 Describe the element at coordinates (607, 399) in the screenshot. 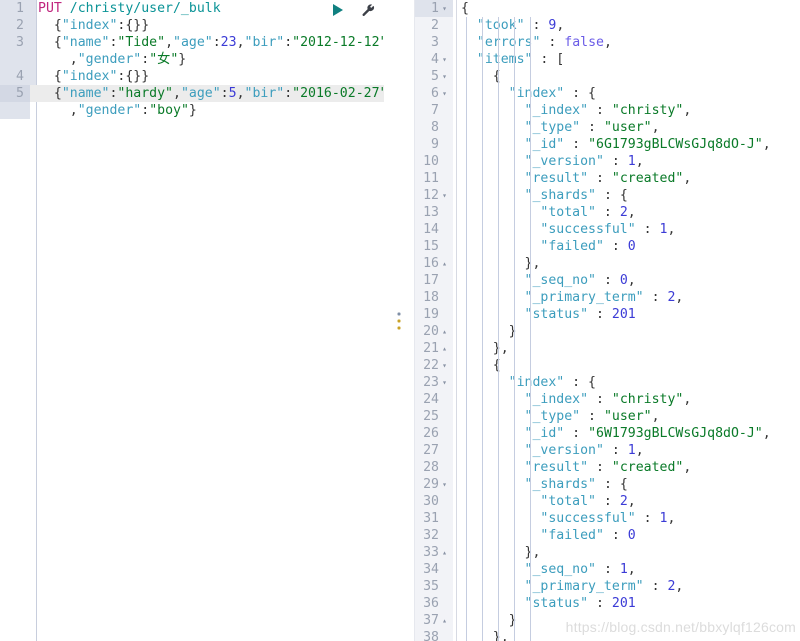

I see `code-line: 24 "_index" : "christy",` at that location.